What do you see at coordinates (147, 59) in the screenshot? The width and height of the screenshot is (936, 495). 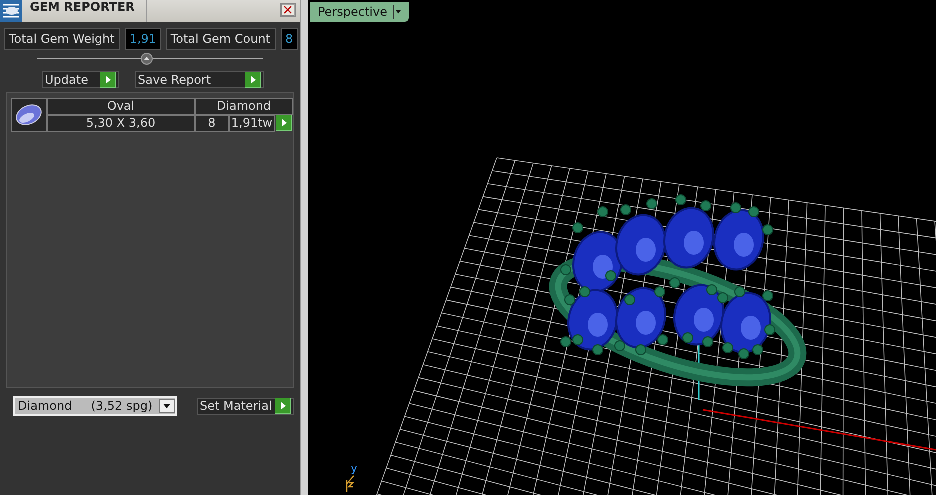 I see `slider-handle` at bounding box center [147, 59].